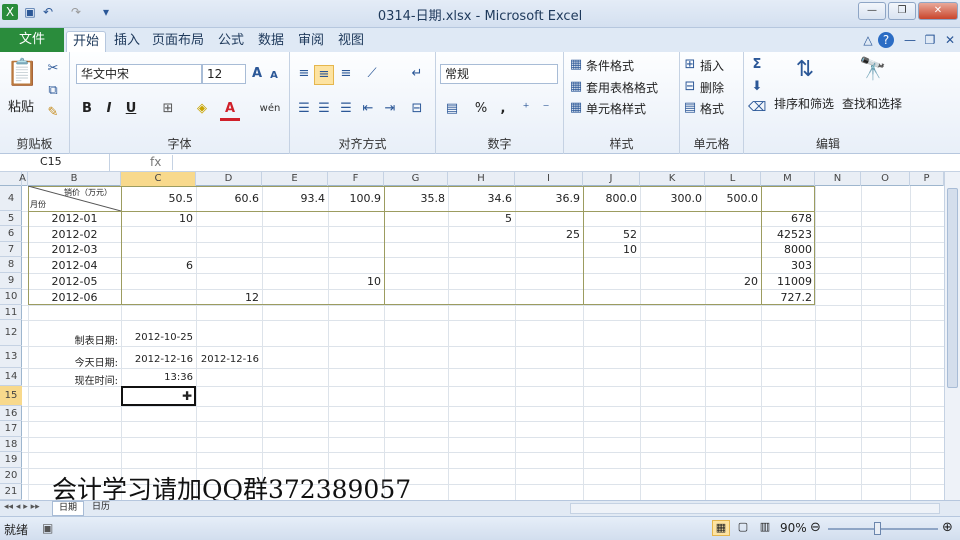 The width and height of the screenshot is (960, 540). What do you see at coordinates (611, 179) in the screenshot?
I see `column-header-J: J` at bounding box center [611, 179].